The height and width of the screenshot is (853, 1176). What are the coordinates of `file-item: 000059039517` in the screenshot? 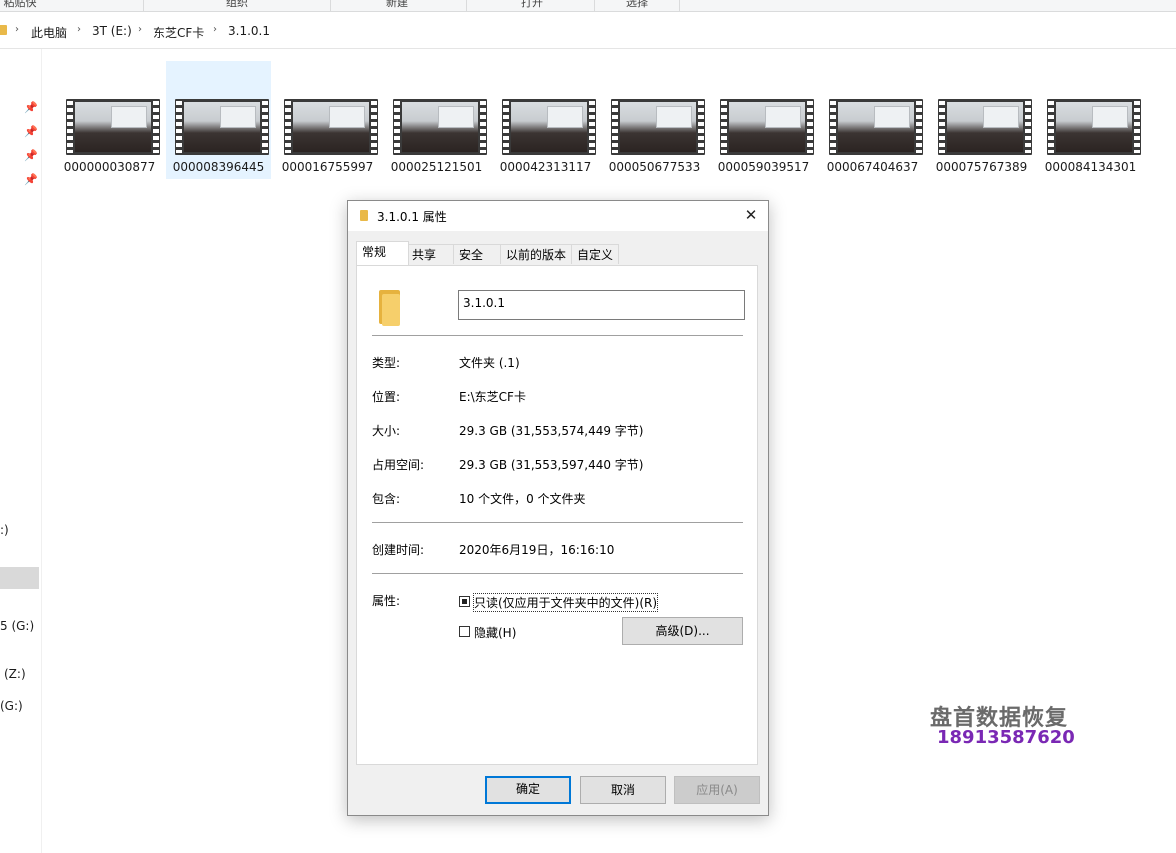 It's located at (763, 120).